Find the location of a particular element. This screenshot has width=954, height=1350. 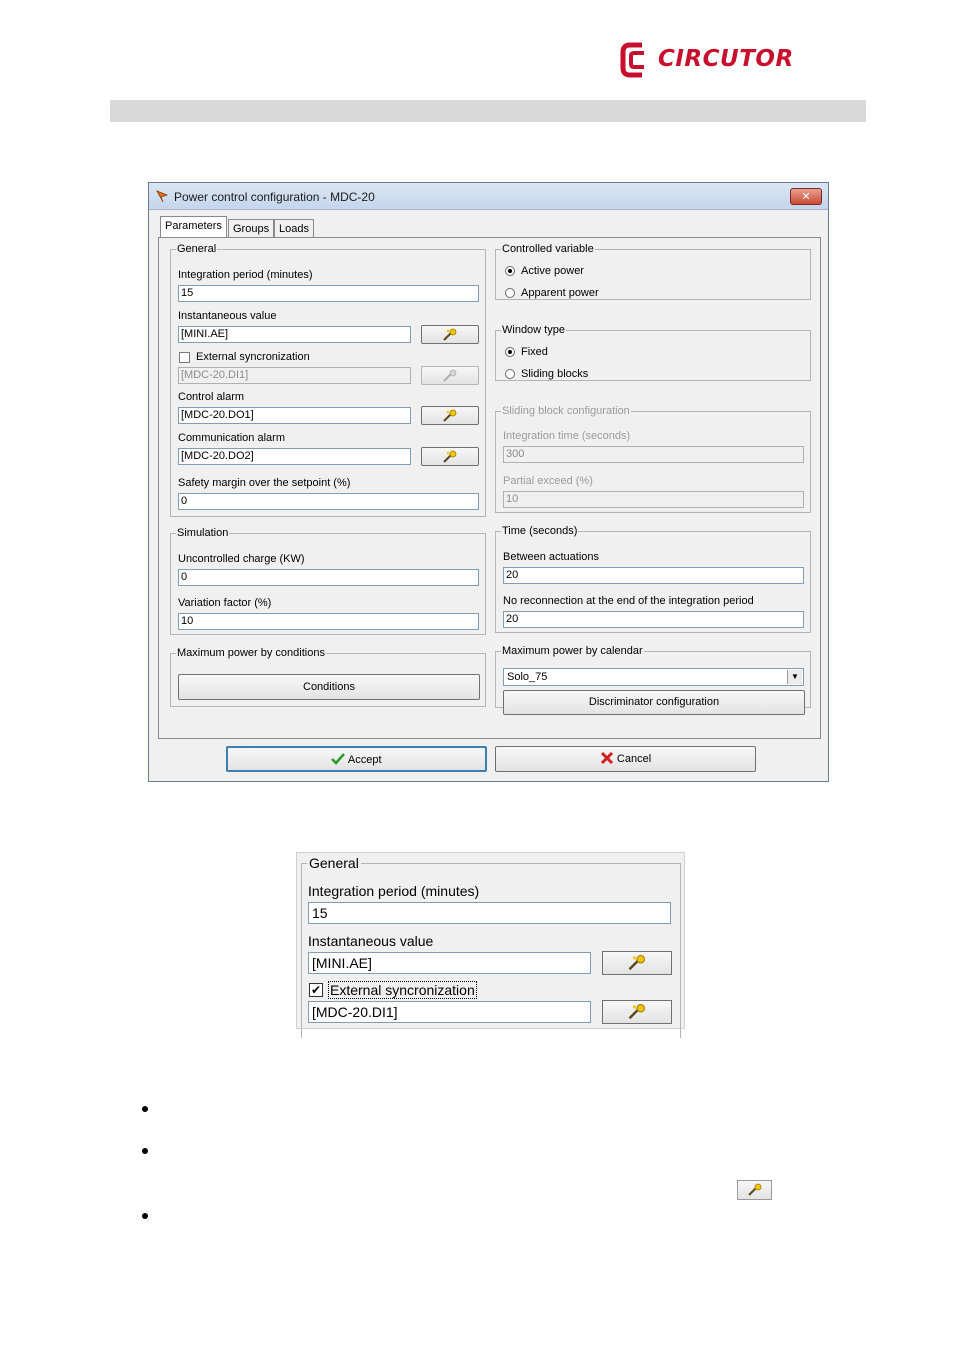

max-power-conditions-legend: Maximum power by conditions is located at coordinates (251, 653).